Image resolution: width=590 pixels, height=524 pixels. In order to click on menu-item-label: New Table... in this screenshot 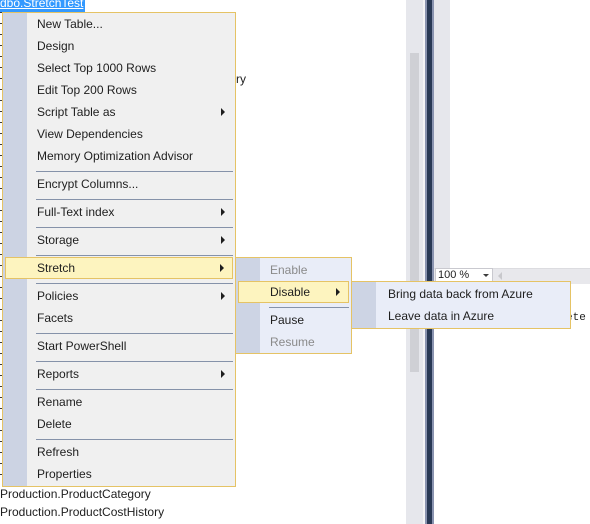, I will do `click(70, 24)`.